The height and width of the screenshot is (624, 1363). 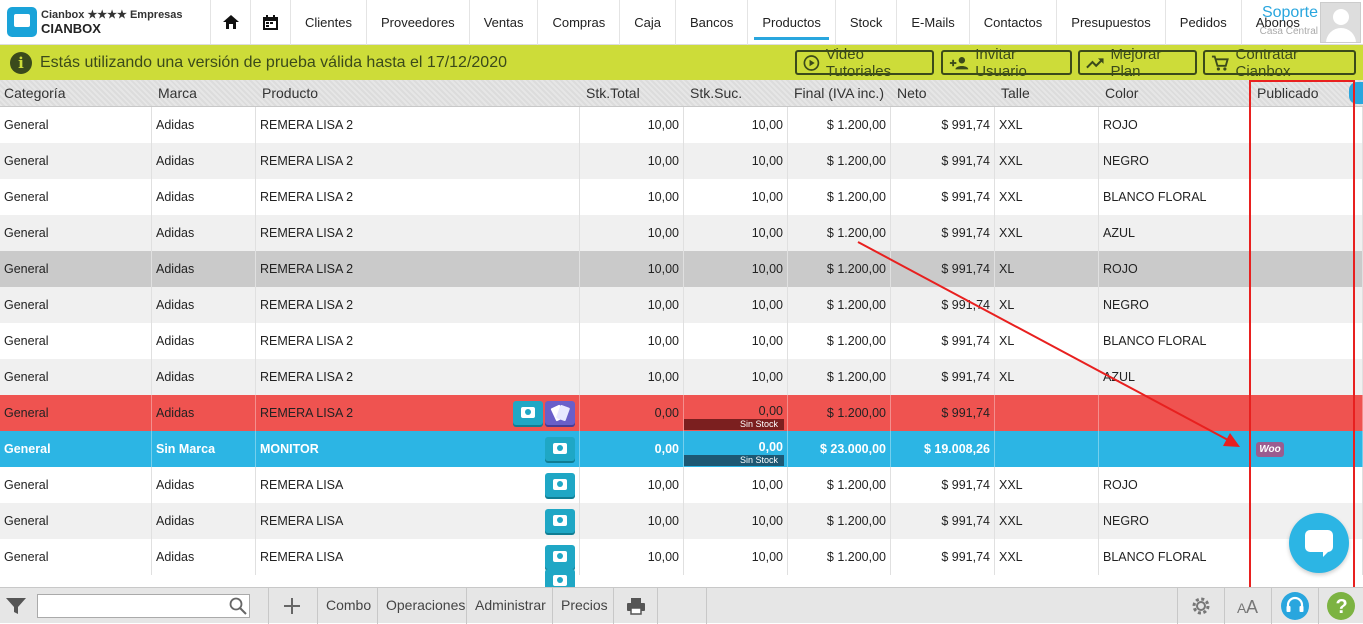 What do you see at coordinates (175, 93) in the screenshot?
I see `column-header-marca: Marca` at bounding box center [175, 93].